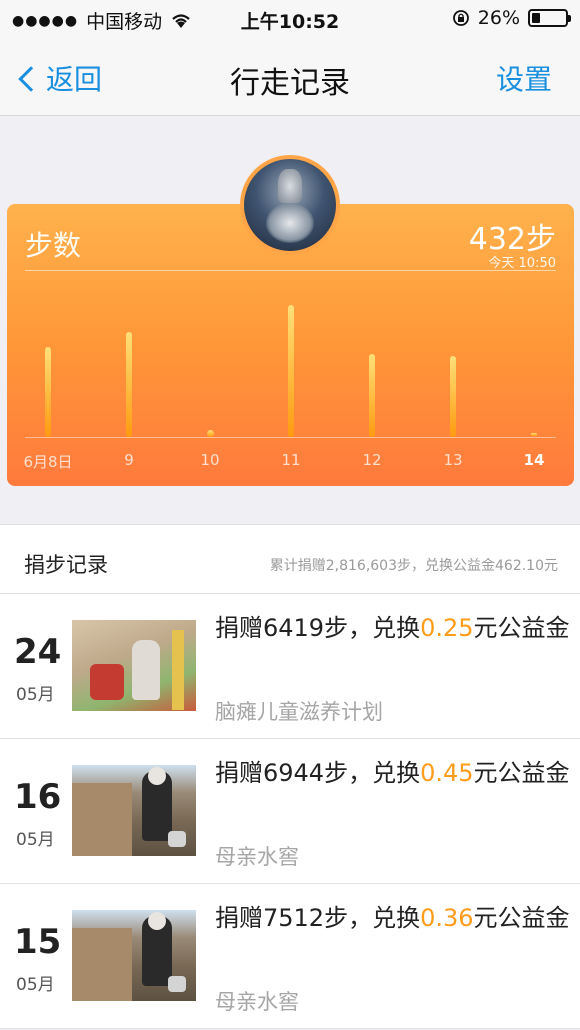 Image resolution: width=580 pixels, height=1030 pixels. What do you see at coordinates (291, 460) in the screenshot?
I see `x-tick-label: 11` at bounding box center [291, 460].